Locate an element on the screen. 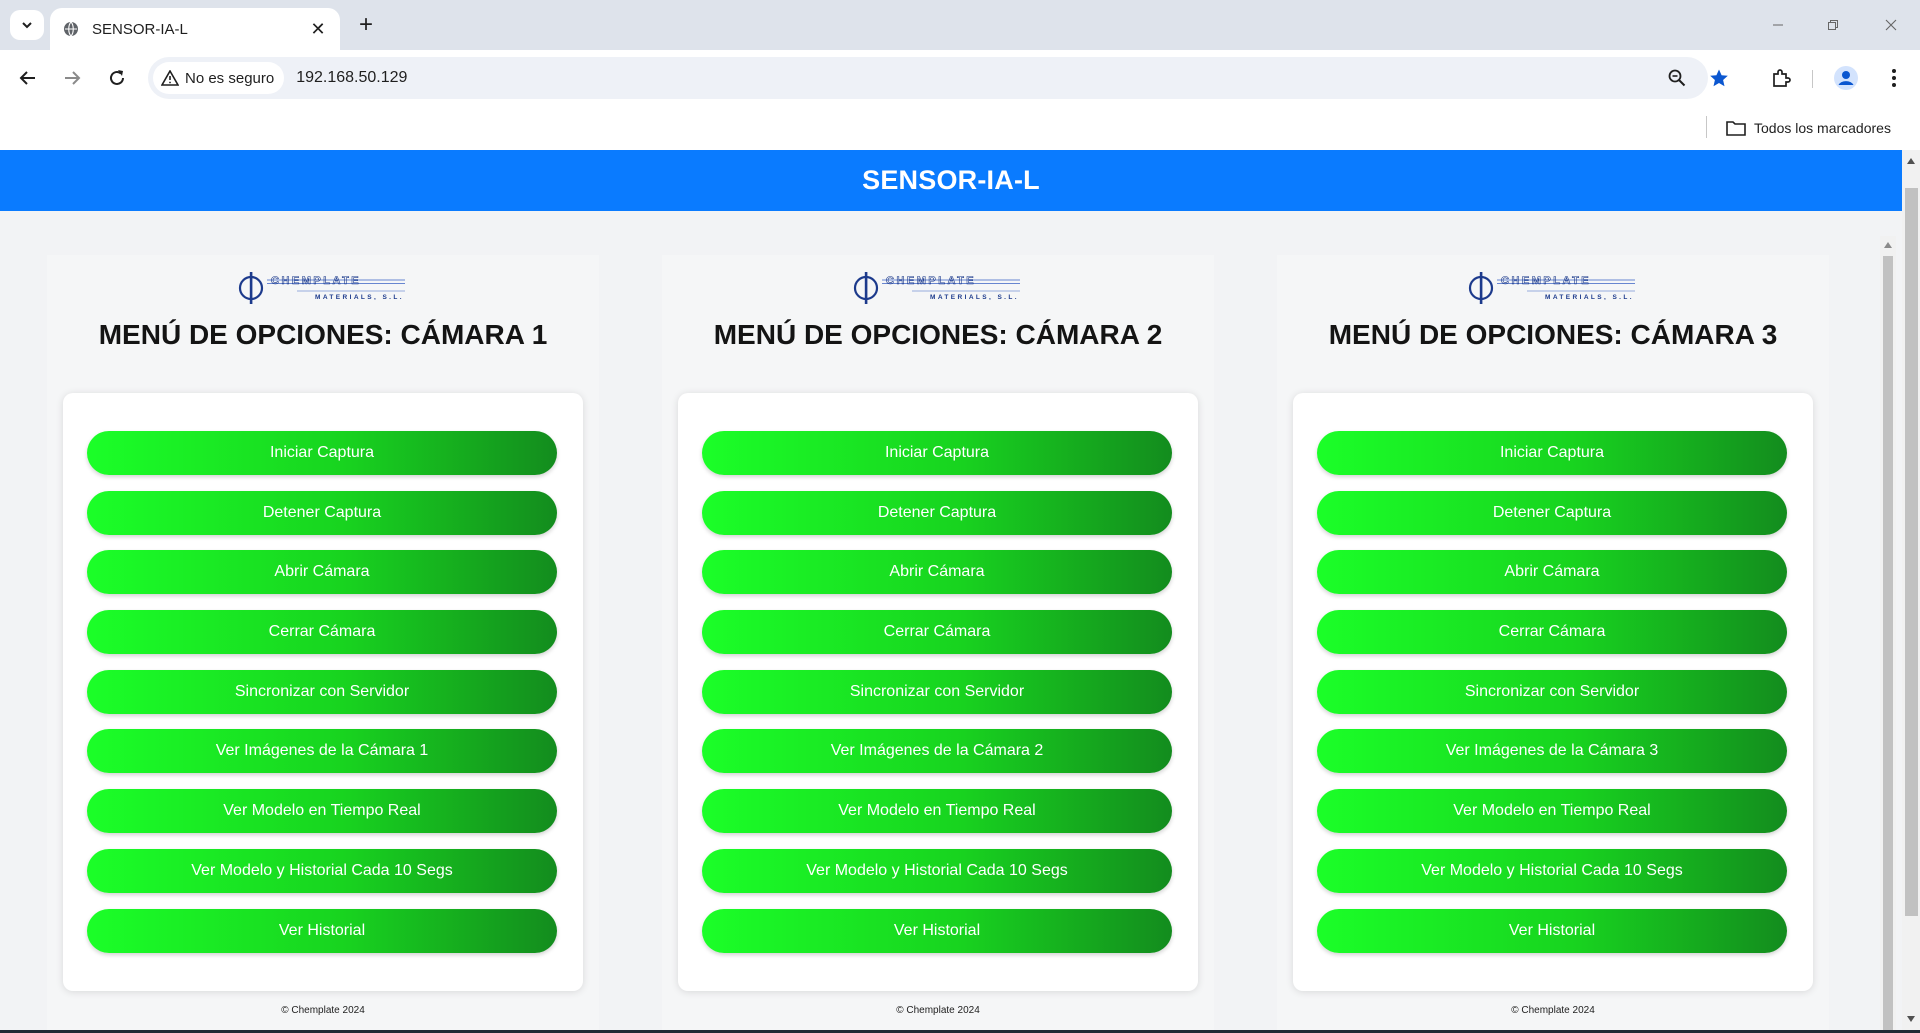 The width and height of the screenshot is (1920, 1033). active-tab: SENSOR-IA-L ✕ is located at coordinates (195, 29).